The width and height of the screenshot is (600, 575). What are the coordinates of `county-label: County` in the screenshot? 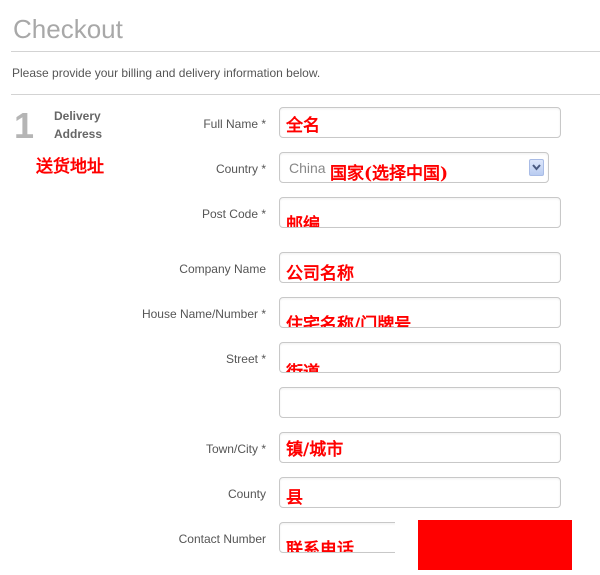 It's located at (246, 494).